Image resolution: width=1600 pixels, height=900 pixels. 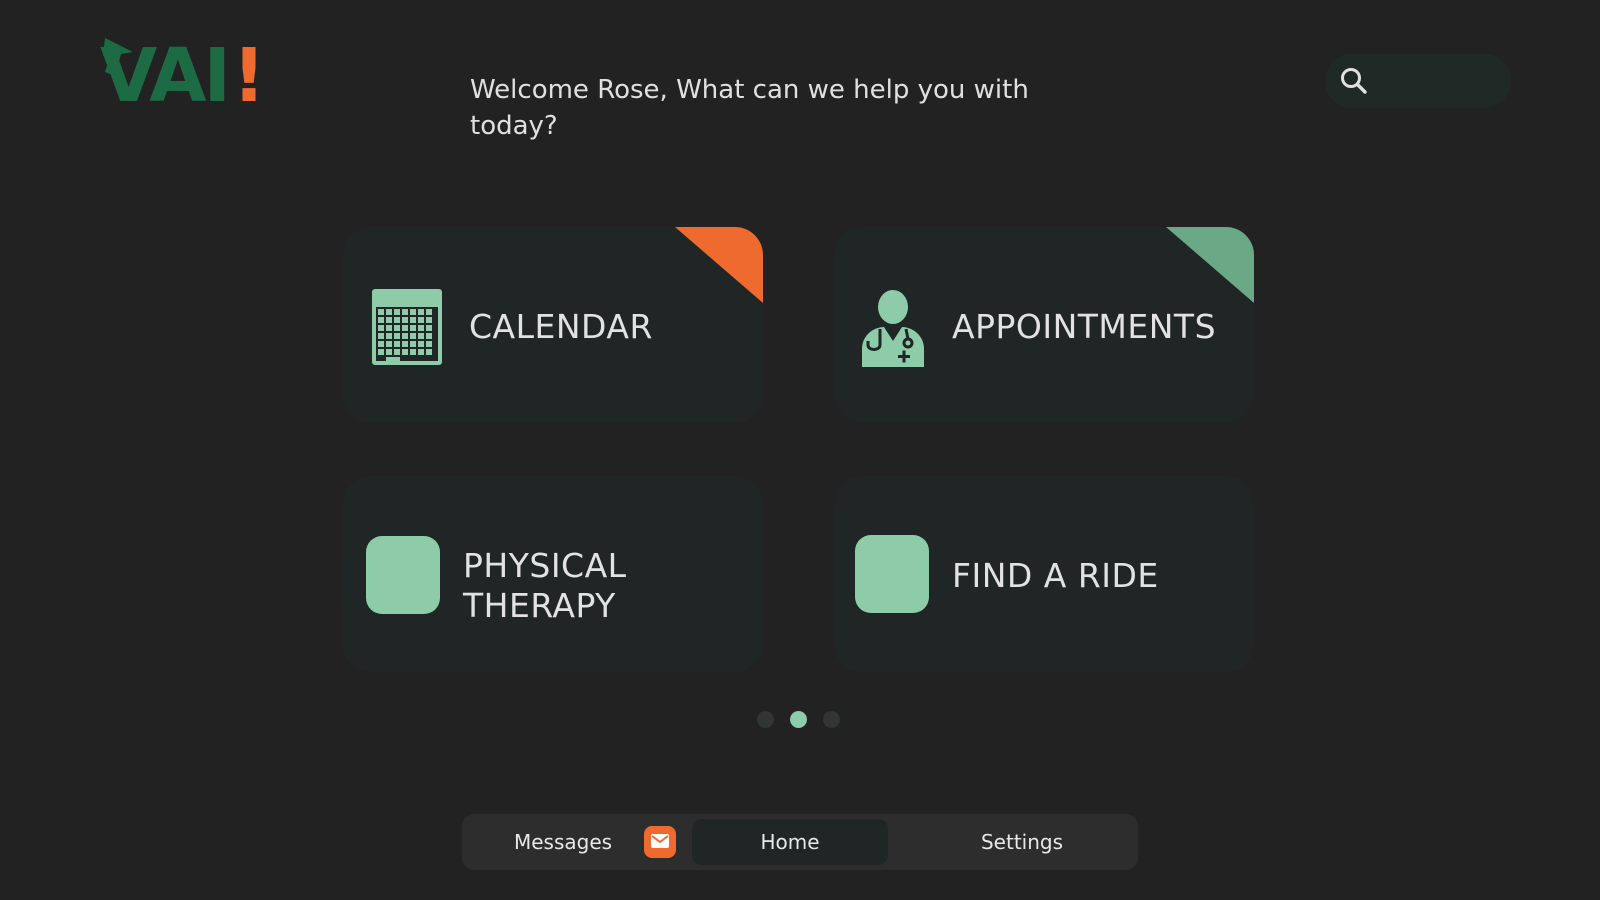 I want to click on logo-arrow-icon, so click(x=118, y=57).